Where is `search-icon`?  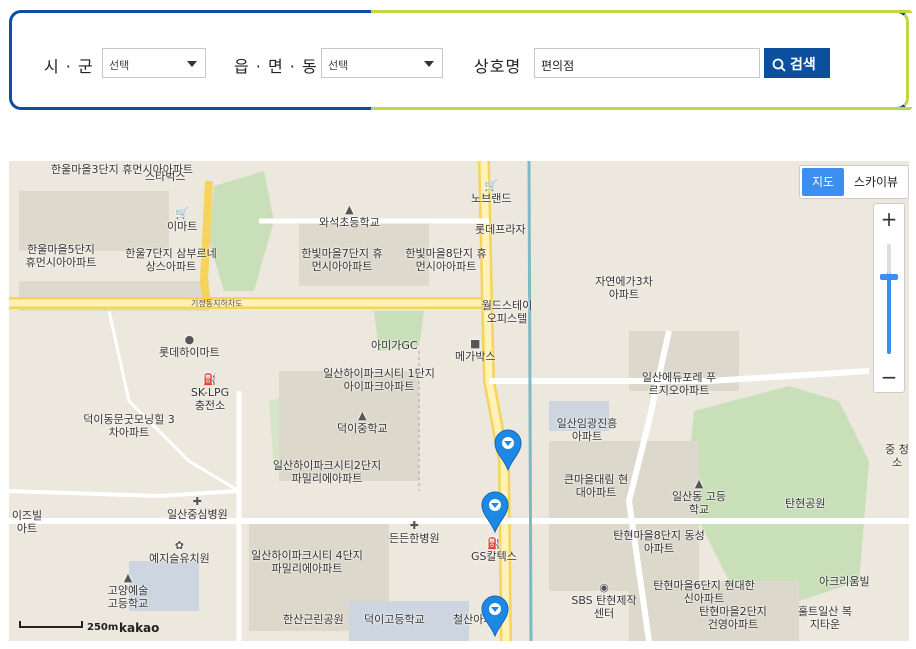
search-icon is located at coordinates (779, 65).